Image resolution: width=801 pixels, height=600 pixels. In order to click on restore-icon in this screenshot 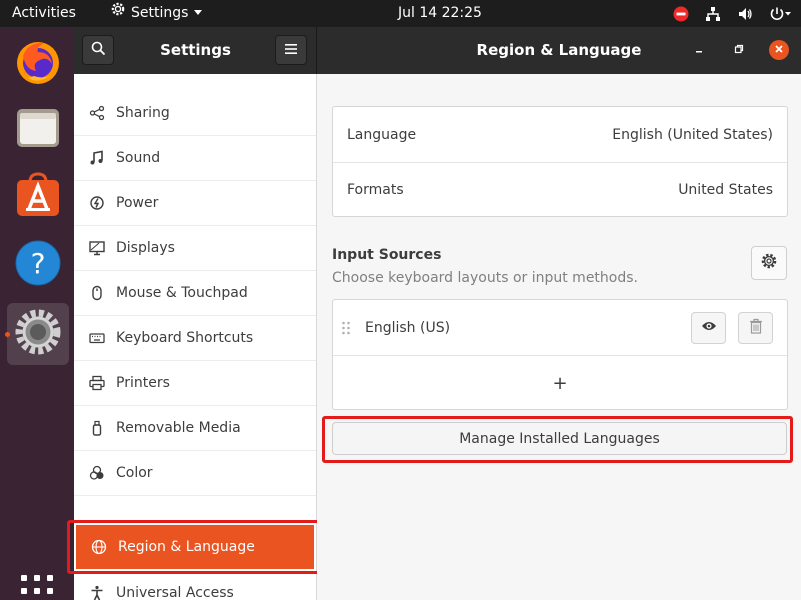, I will do `click(739, 50)`.